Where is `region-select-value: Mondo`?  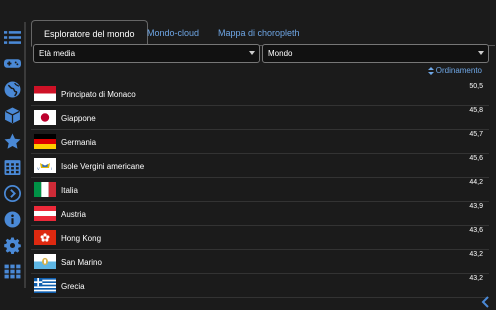
region-select-value: Mondo is located at coordinates (280, 53).